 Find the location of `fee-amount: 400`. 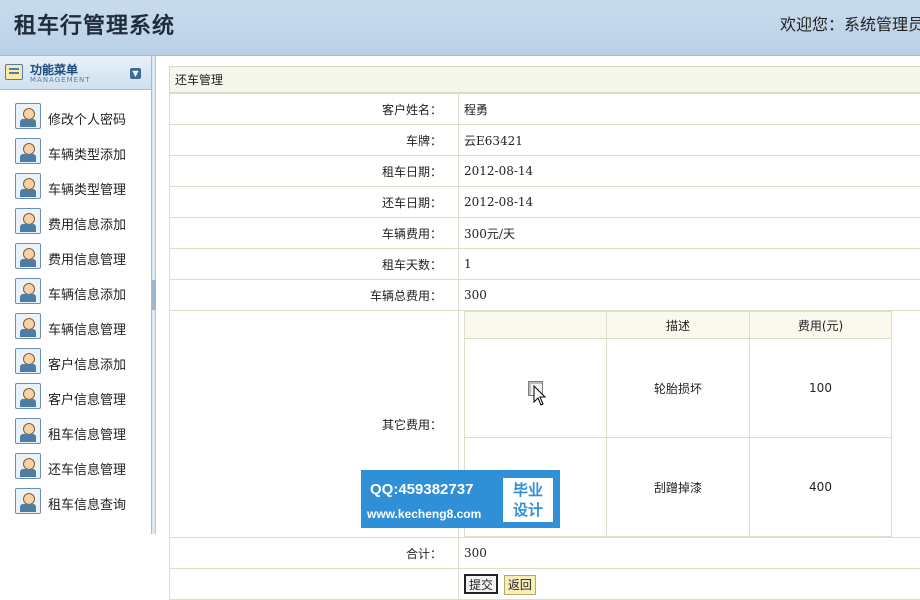

fee-amount: 400 is located at coordinates (821, 487).